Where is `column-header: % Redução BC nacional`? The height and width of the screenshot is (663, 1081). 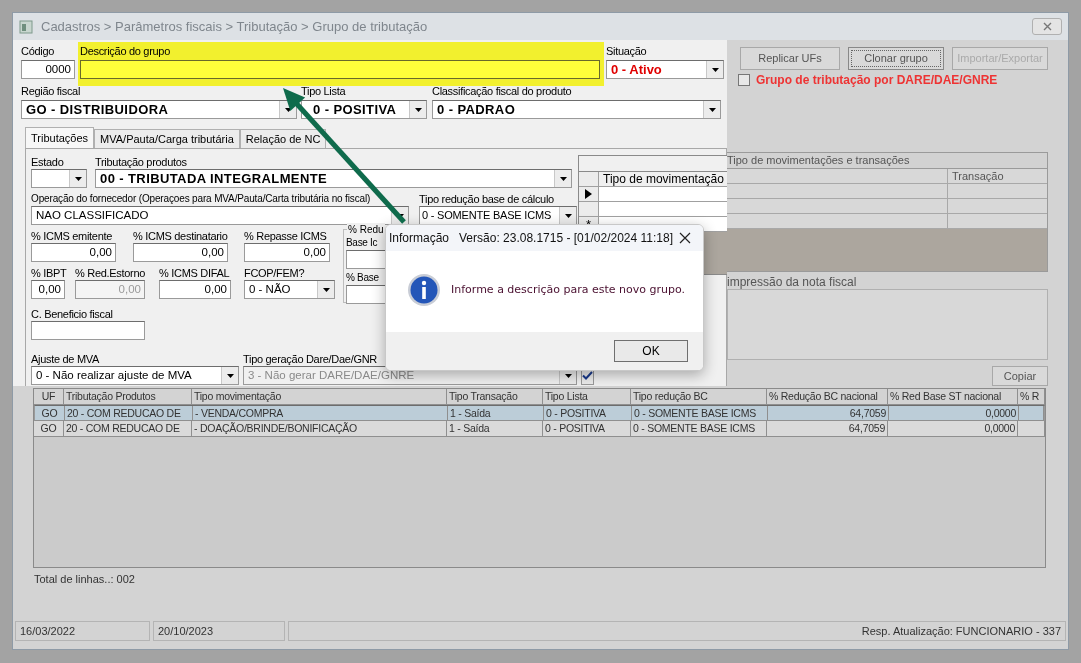 column-header: % Redução BC nacional is located at coordinates (827, 396).